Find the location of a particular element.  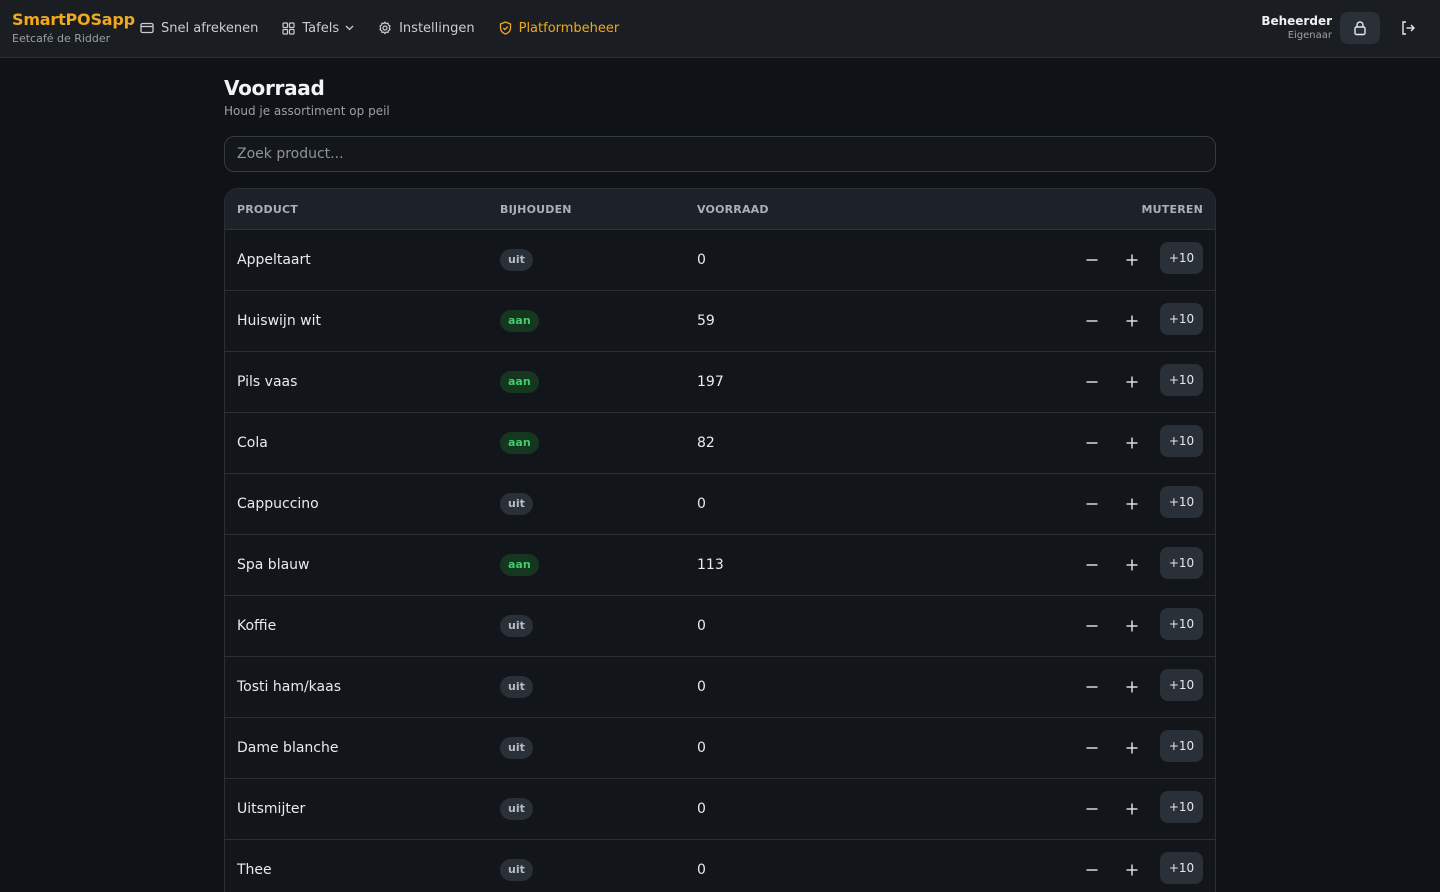

product-name: Cappuccino is located at coordinates (278, 504).